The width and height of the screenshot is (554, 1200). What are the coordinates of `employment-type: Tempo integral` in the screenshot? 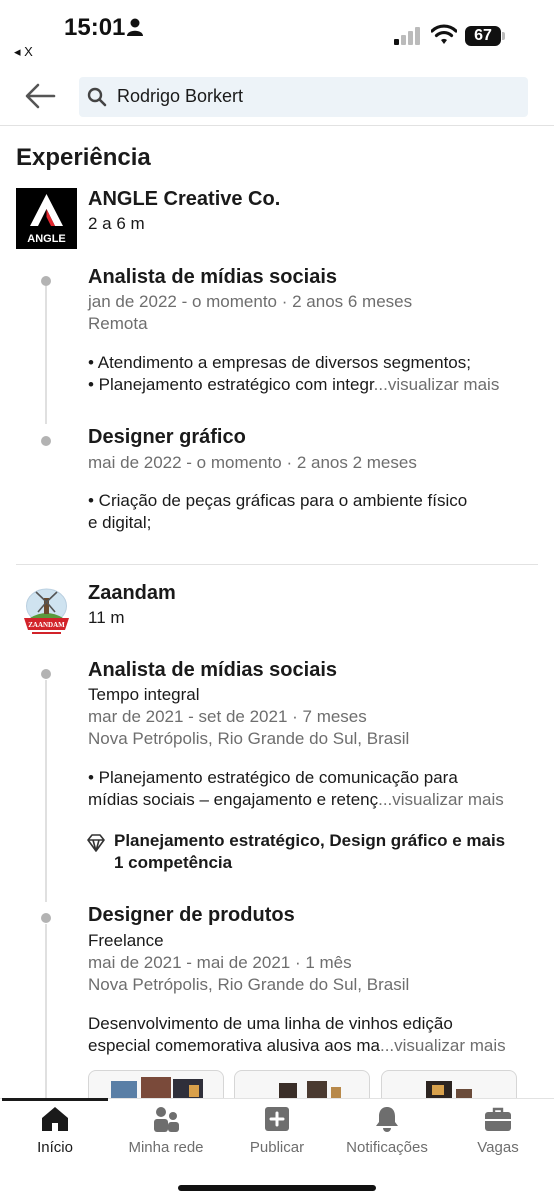 It's located at (144, 694).